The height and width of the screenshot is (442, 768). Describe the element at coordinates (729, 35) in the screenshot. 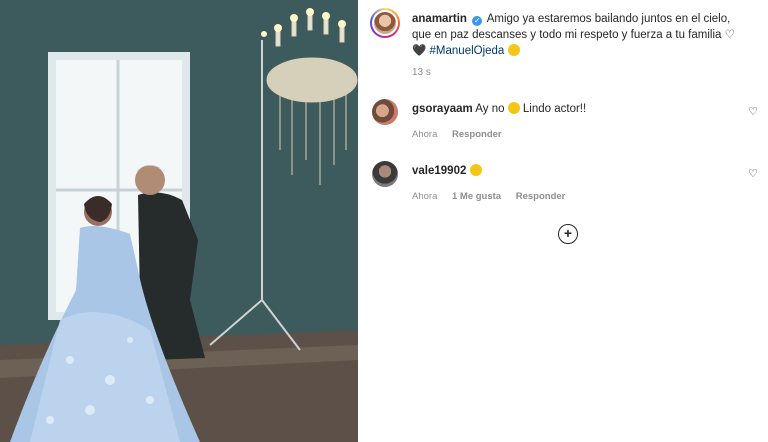

I see `outline-heart-emoji: ♡` at that location.